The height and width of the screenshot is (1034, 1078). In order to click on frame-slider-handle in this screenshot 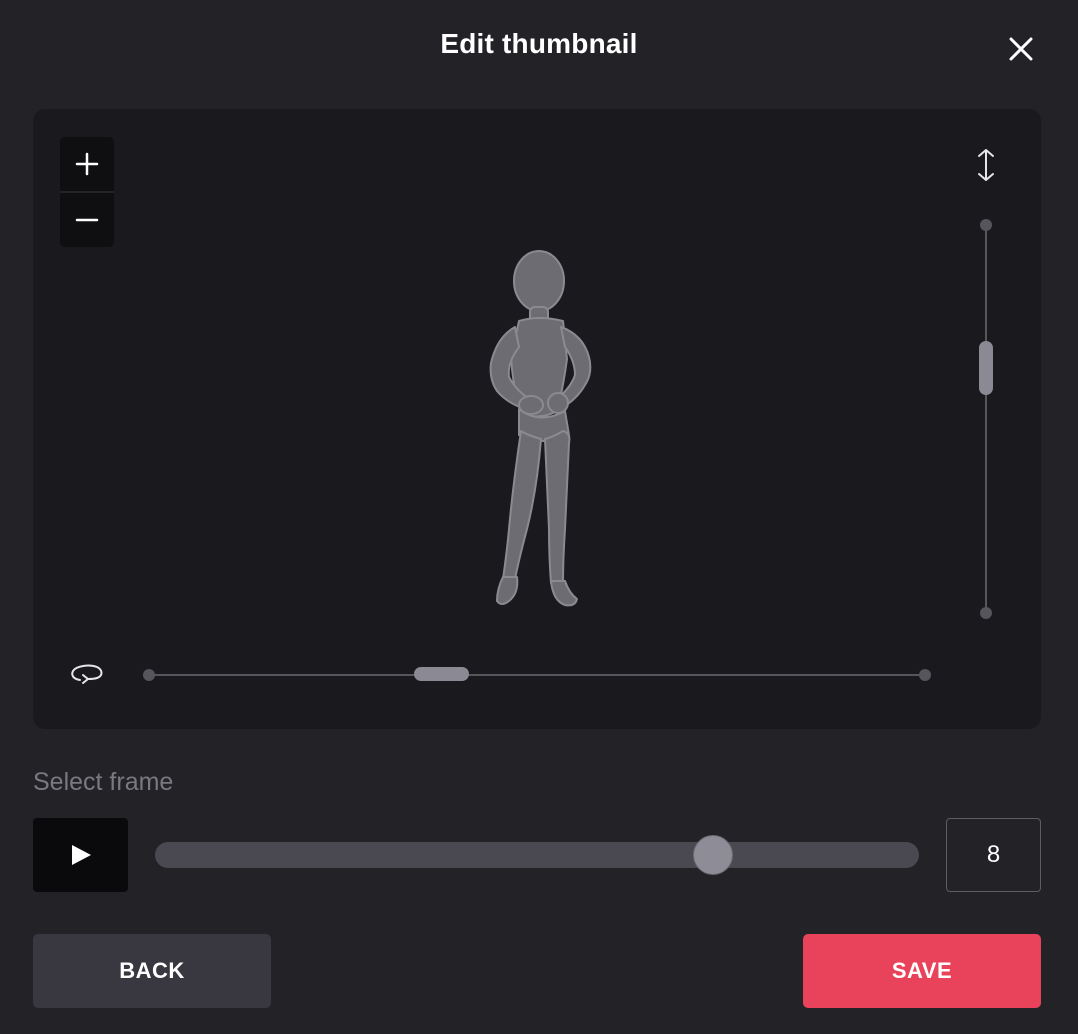, I will do `click(713, 855)`.